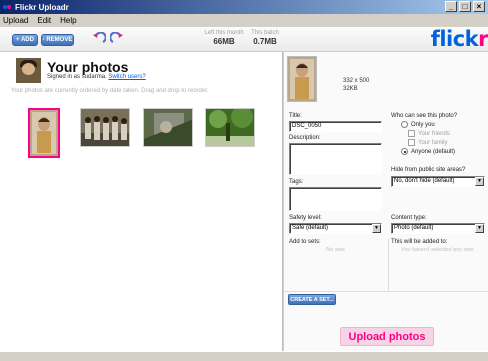 The width and height of the screenshot is (488, 361). Describe the element at coordinates (68, 20) in the screenshot. I see `menu-help: Help` at that location.